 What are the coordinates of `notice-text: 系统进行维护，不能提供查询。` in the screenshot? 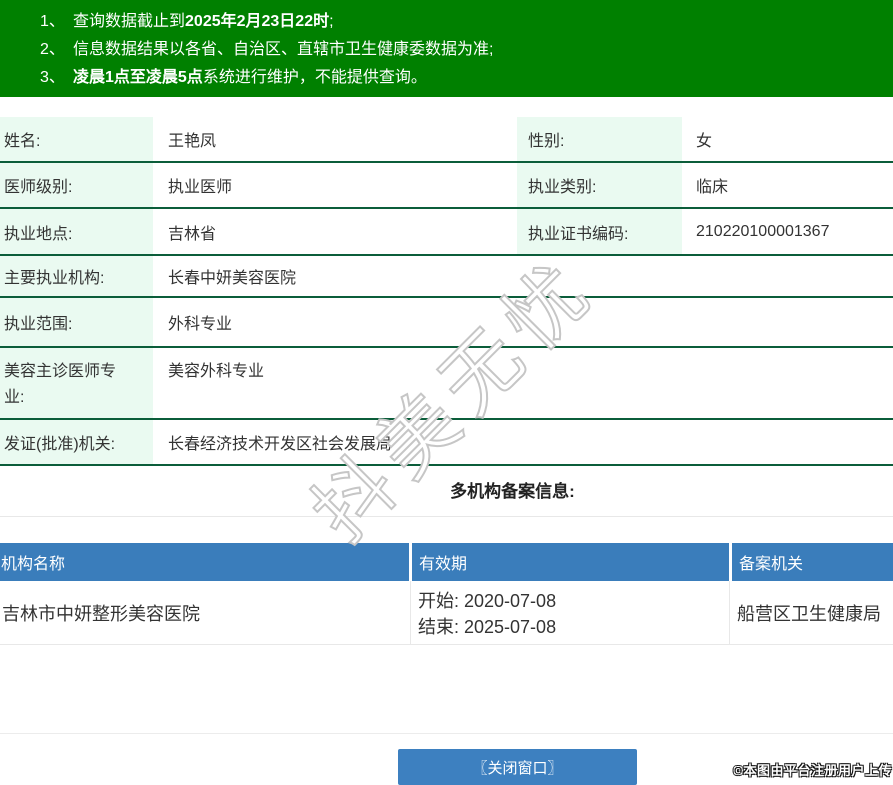 It's located at (314, 77).